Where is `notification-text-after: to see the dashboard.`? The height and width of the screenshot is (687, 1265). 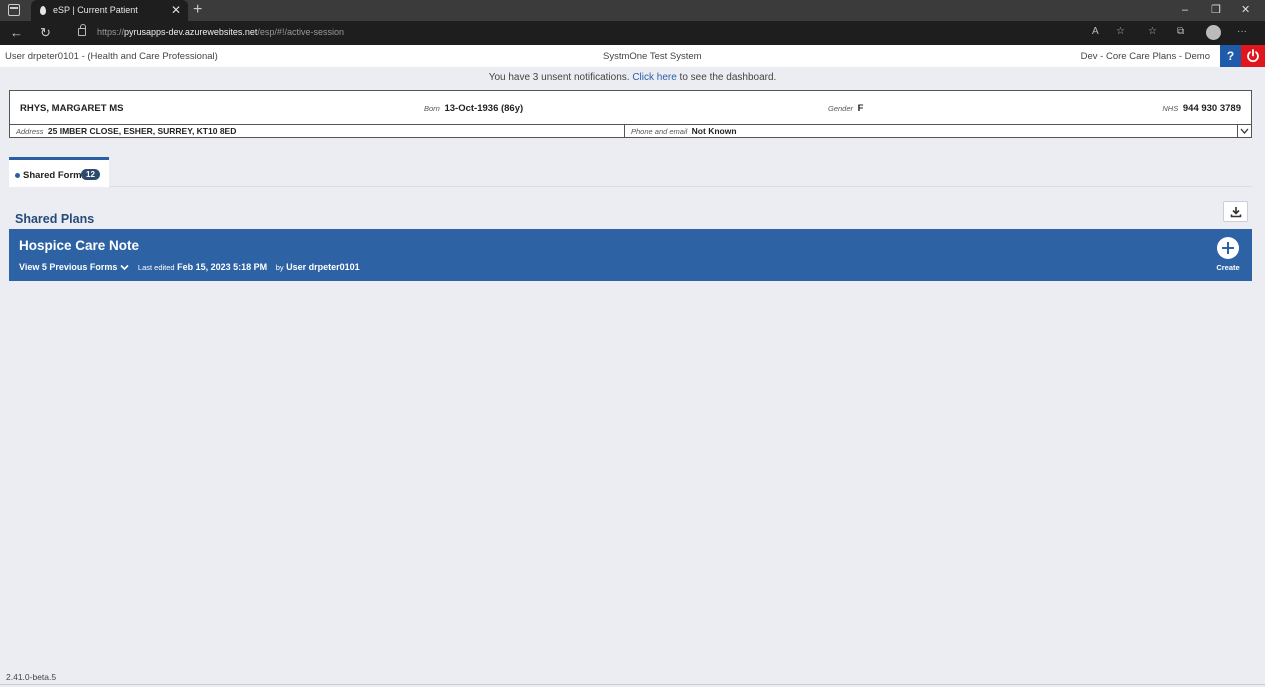
notification-text-after: to see the dashboard. is located at coordinates (726, 77).